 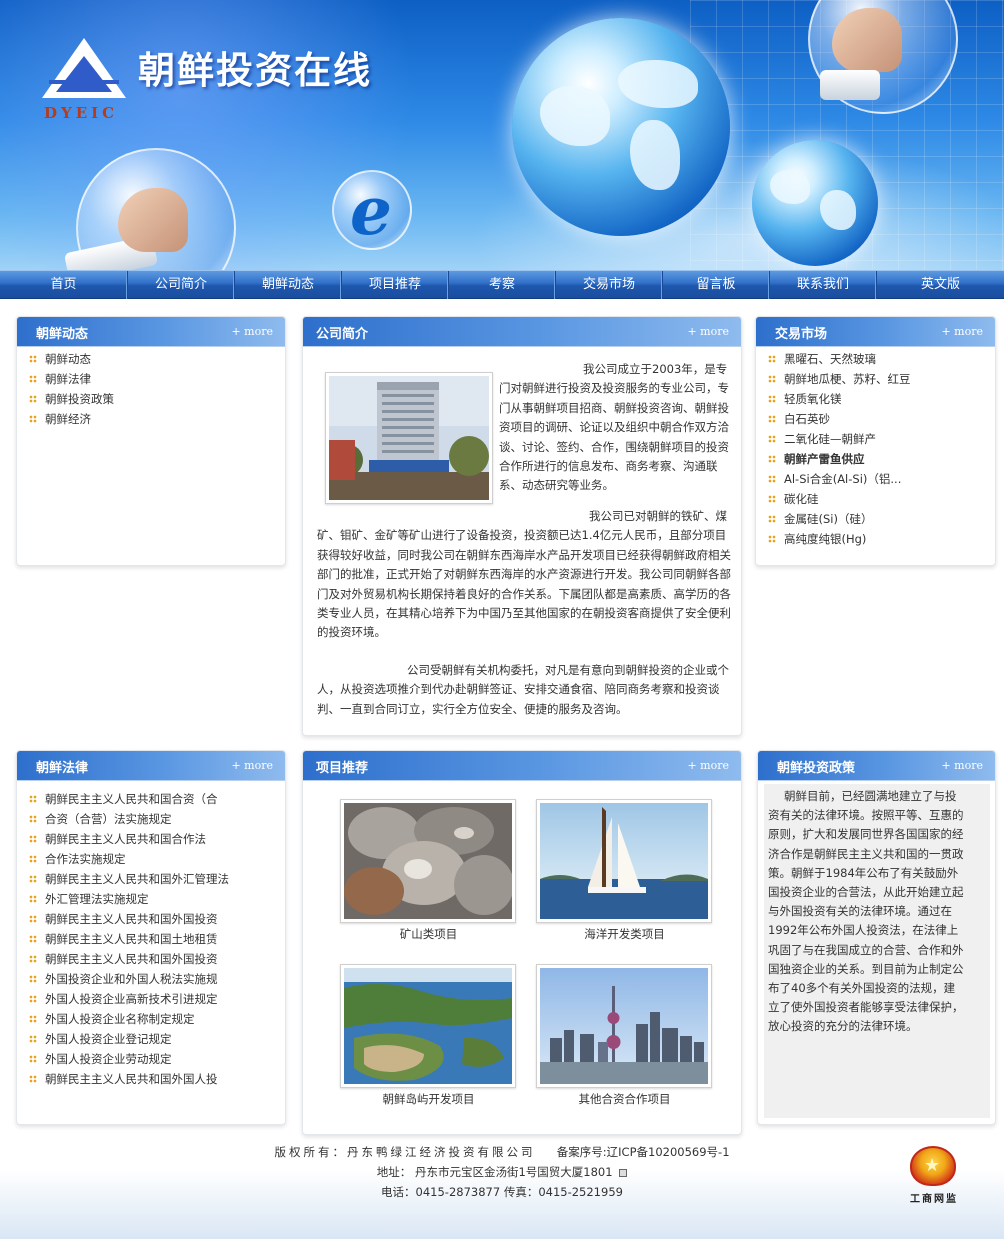 I want to click on footer-address-line: 地址： 丹东市元宝区金汤街1号国贸大厦1801, so click(x=502, y=1172).